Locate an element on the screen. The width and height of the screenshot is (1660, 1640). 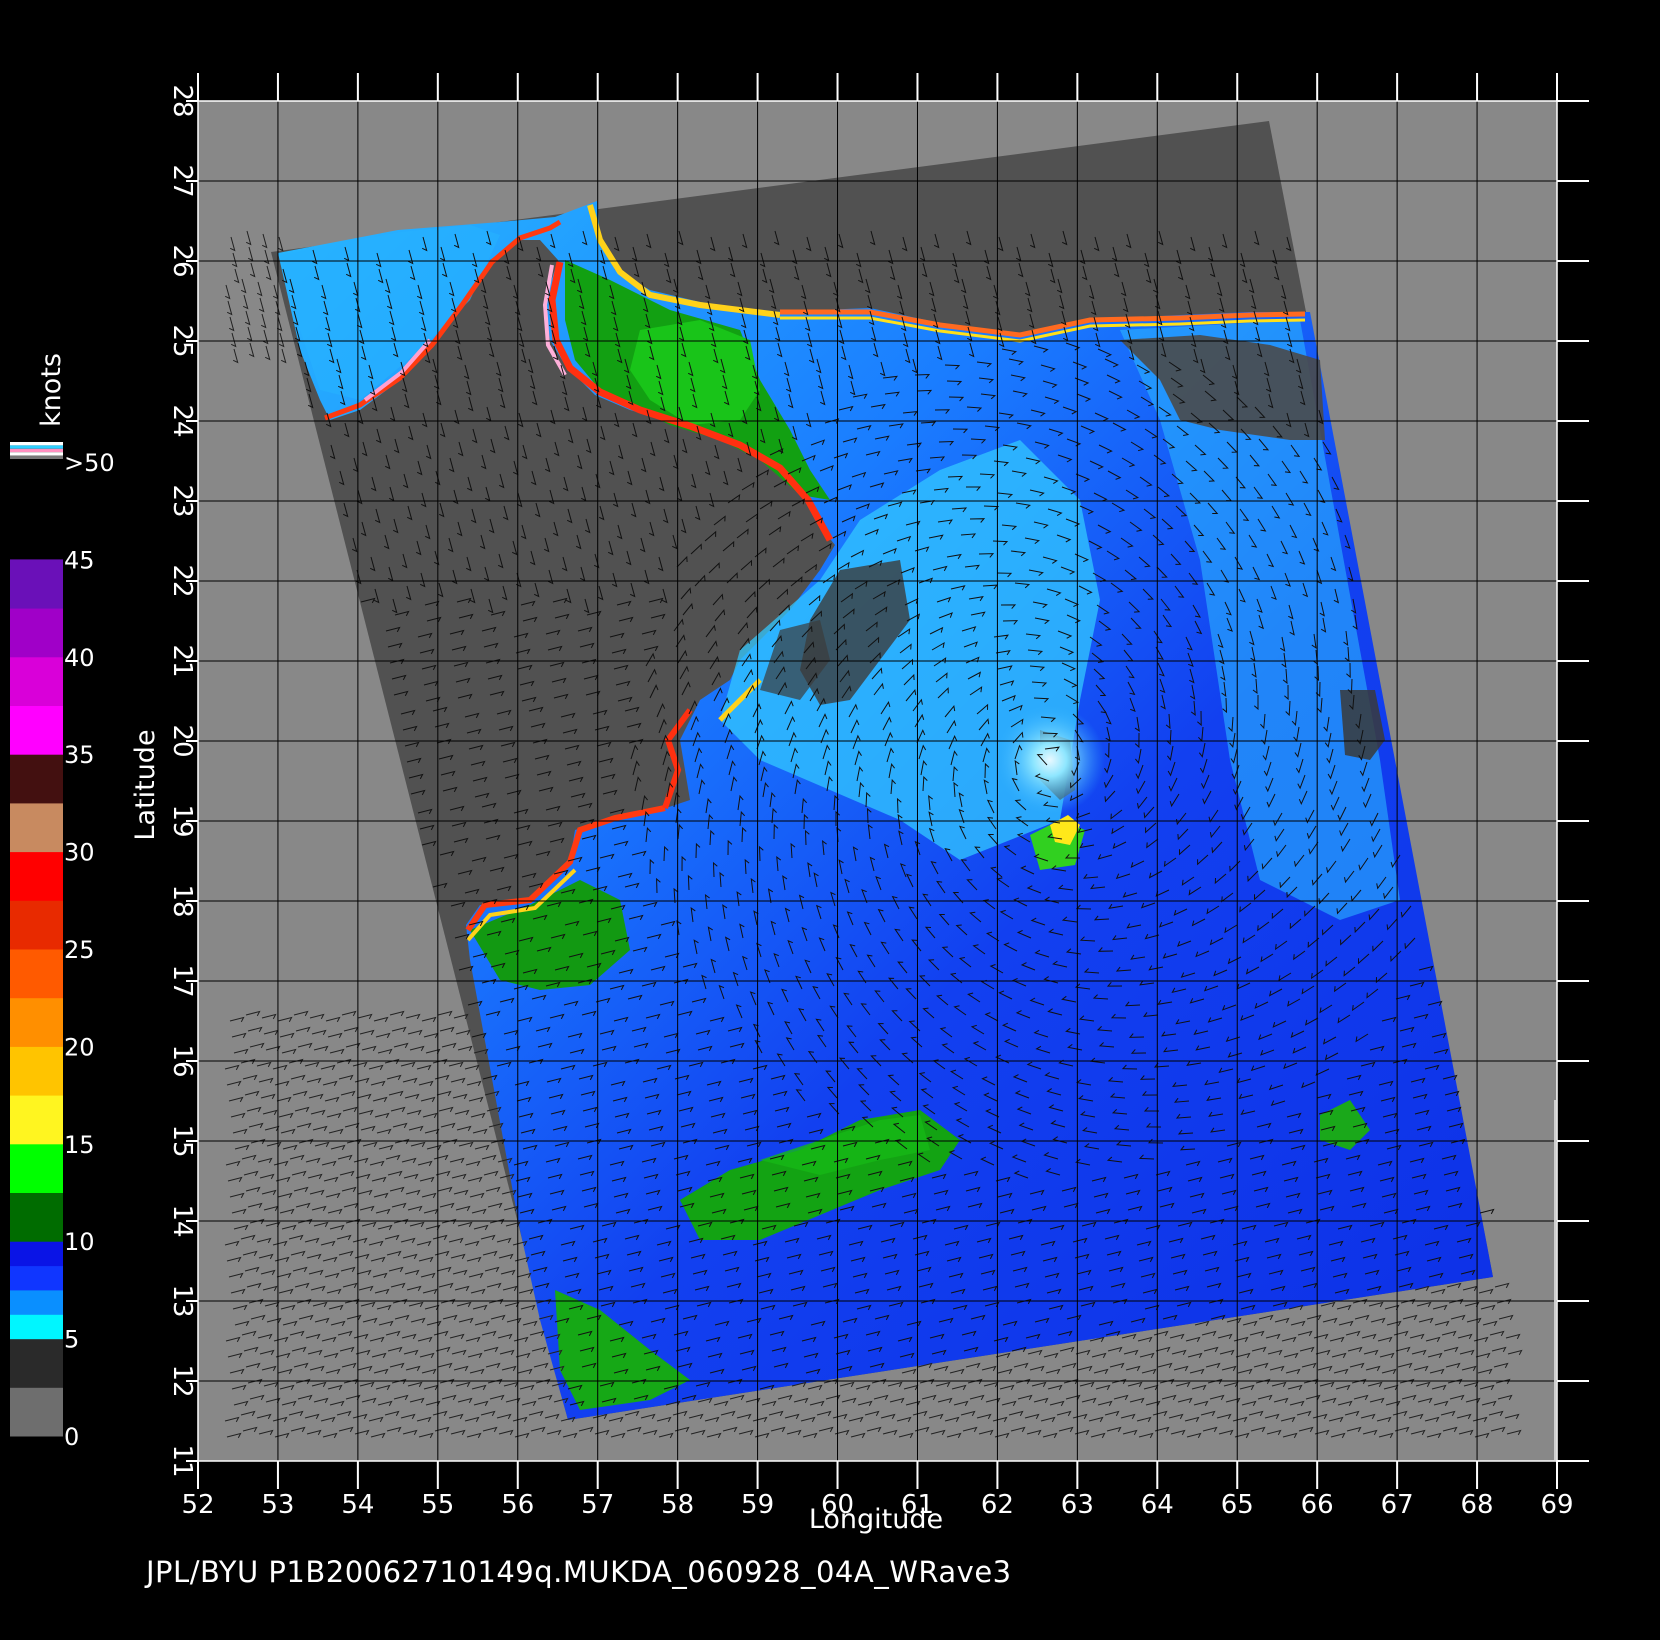
color-legend is located at coordinates (36, 939).